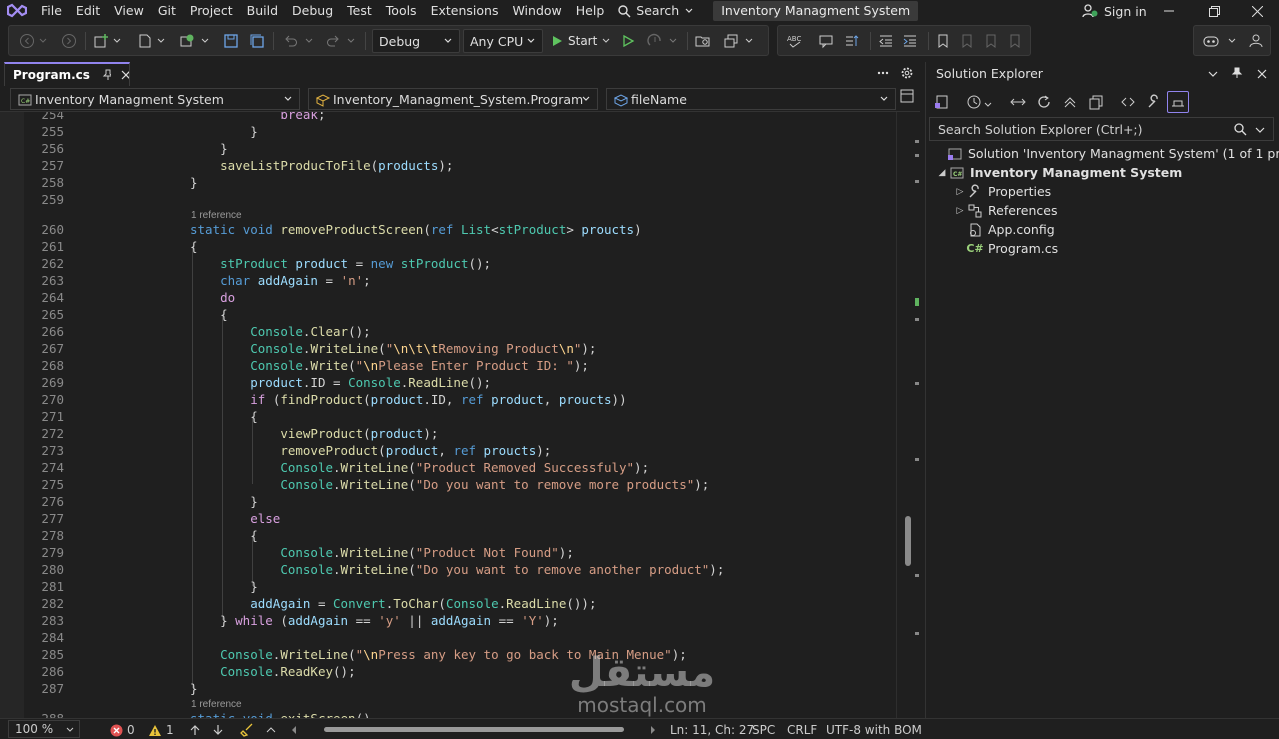 This screenshot has width=1279, height=739. What do you see at coordinates (1114, 11) in the screenshot?
I see `sign-in-button: Sign in` at bounding box center [1114, 11].